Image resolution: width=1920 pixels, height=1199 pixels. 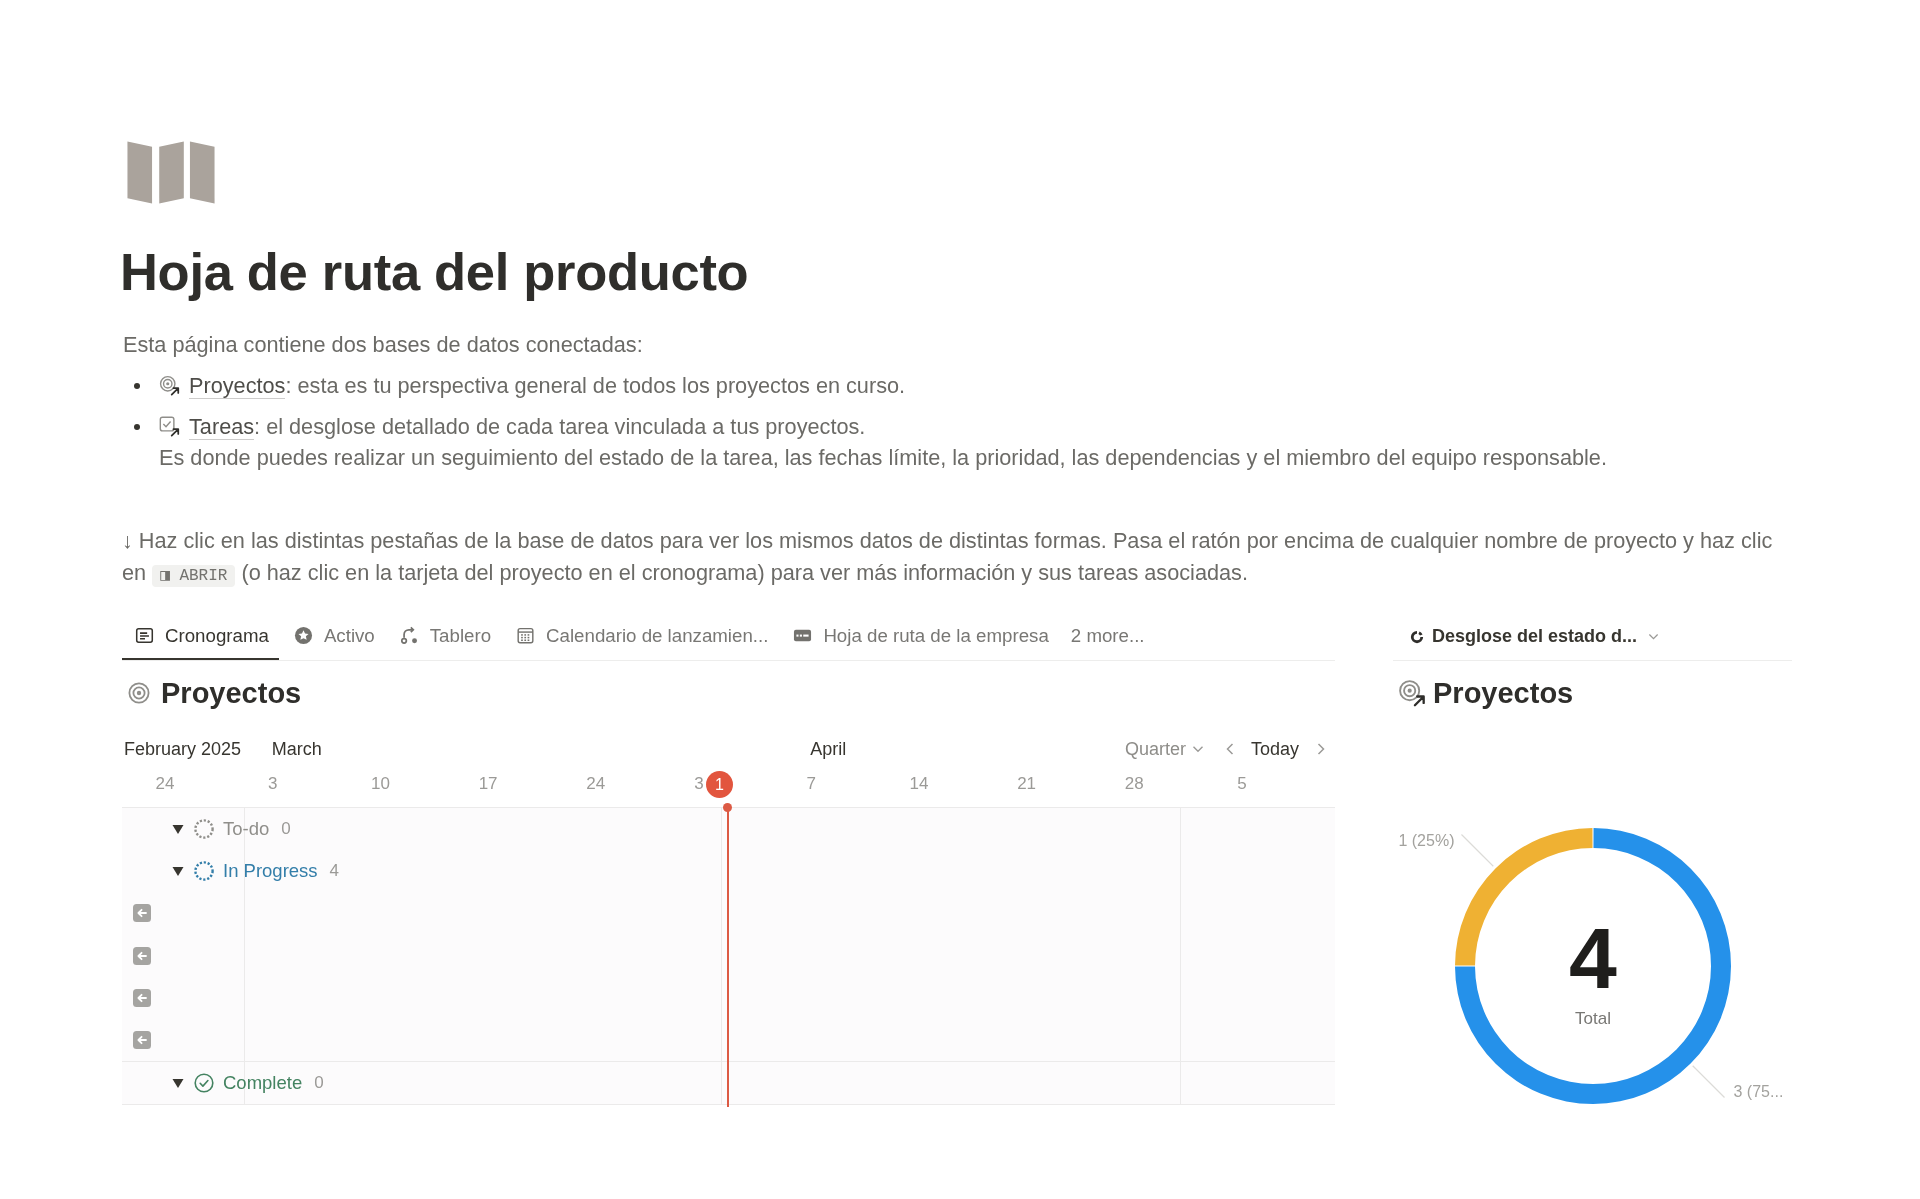 What do you see at coordinates (883, 458) in the screenshot?
I see `list-item-text: Es donde puedes realizar un seguimiento del estado de la tarea, las fechas límite, la prioridad, las dependencias y el miembro del equipo responsable.` at bounding box center [883, 458].